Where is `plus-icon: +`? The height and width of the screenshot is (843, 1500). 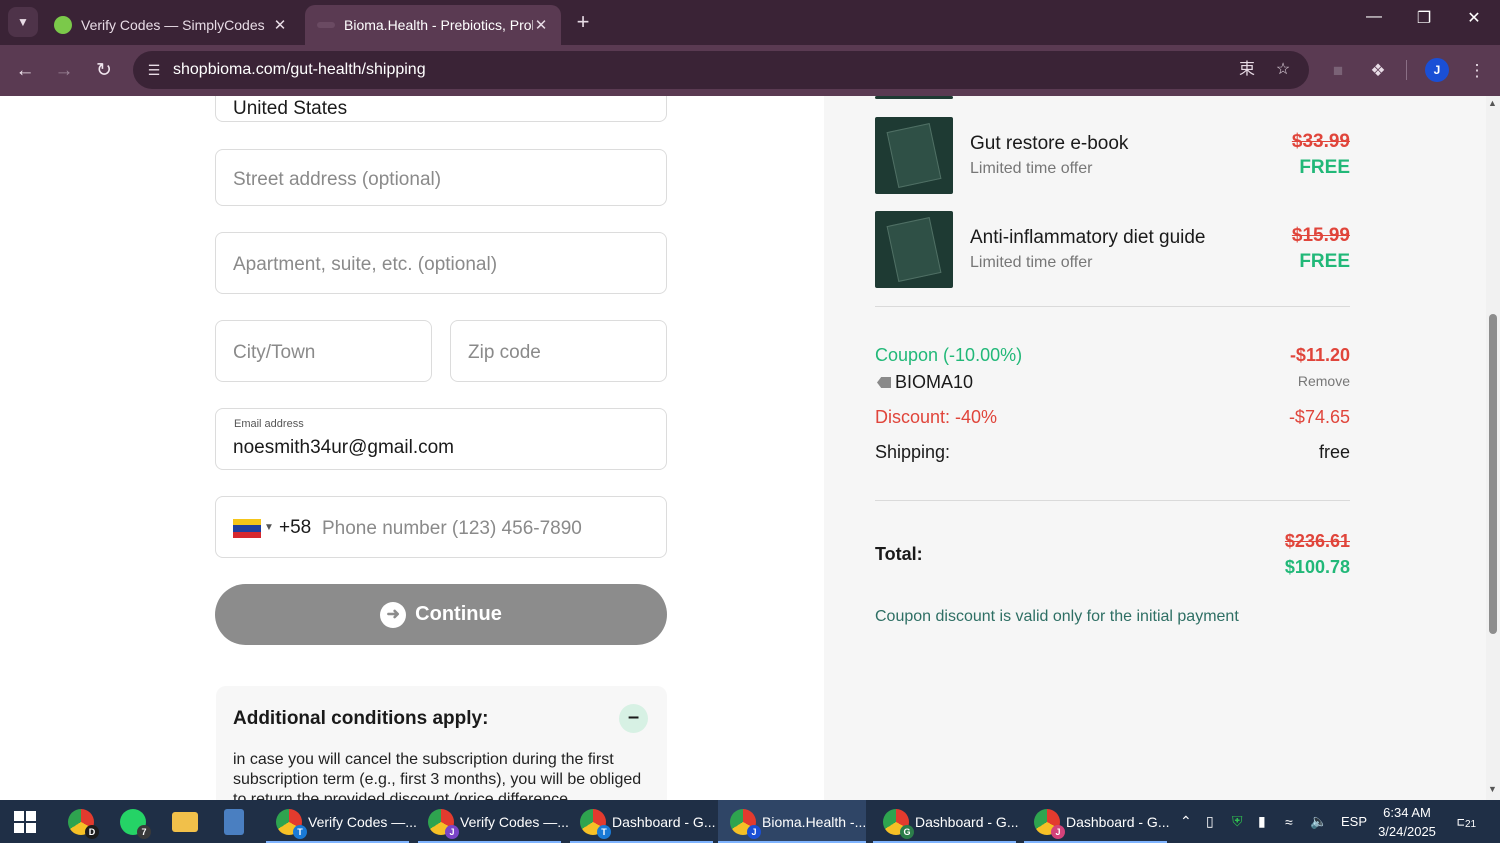
plus-icon: + is located at coordinates (583, 21).